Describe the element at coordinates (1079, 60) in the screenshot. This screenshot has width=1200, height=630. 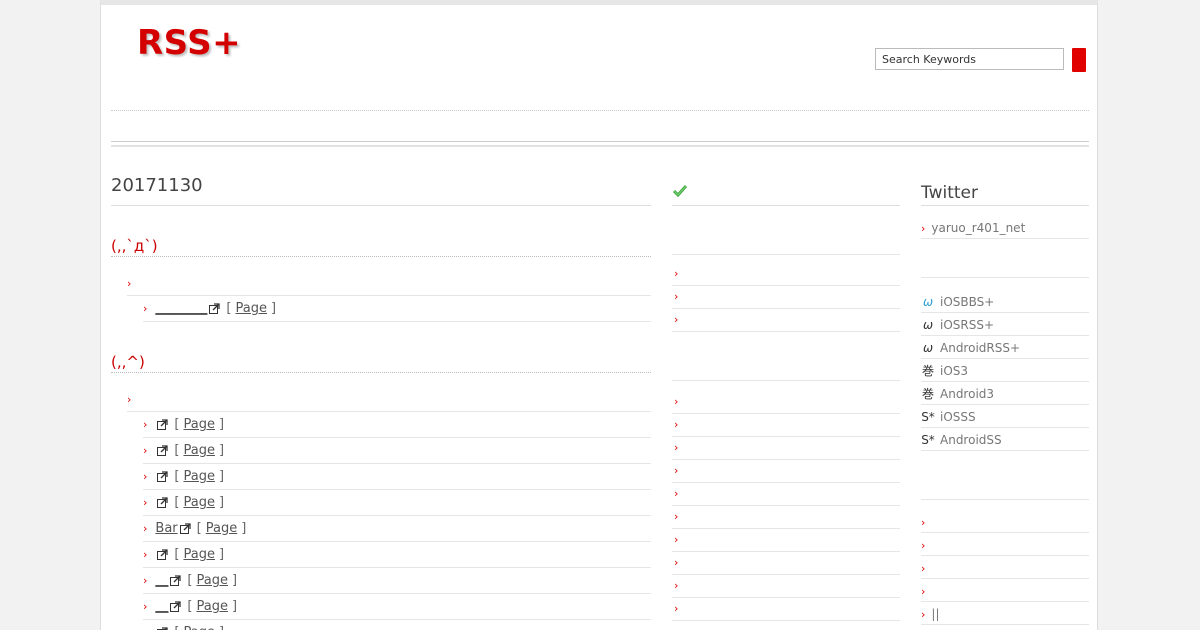
I see `search-button` at that location.